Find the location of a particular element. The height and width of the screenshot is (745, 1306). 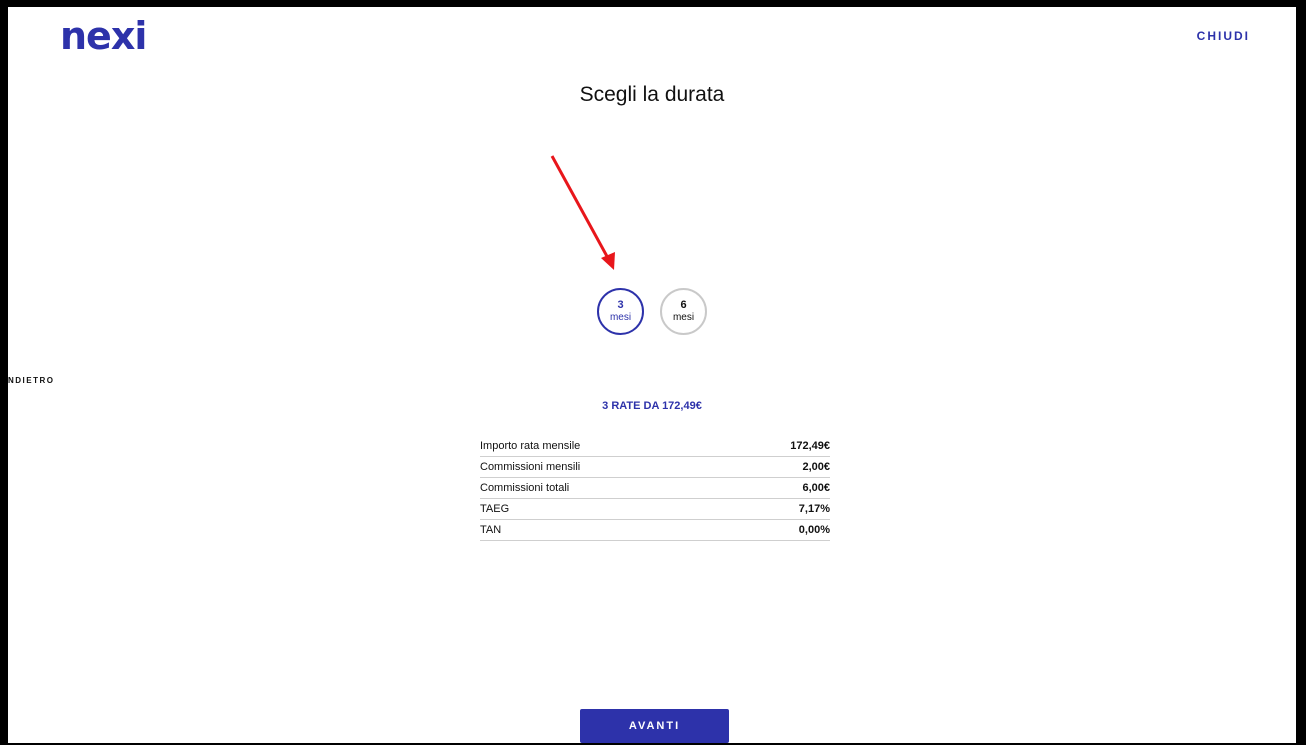

duration-option-3-months: 3 mesi is located at coordinates (620, 311).